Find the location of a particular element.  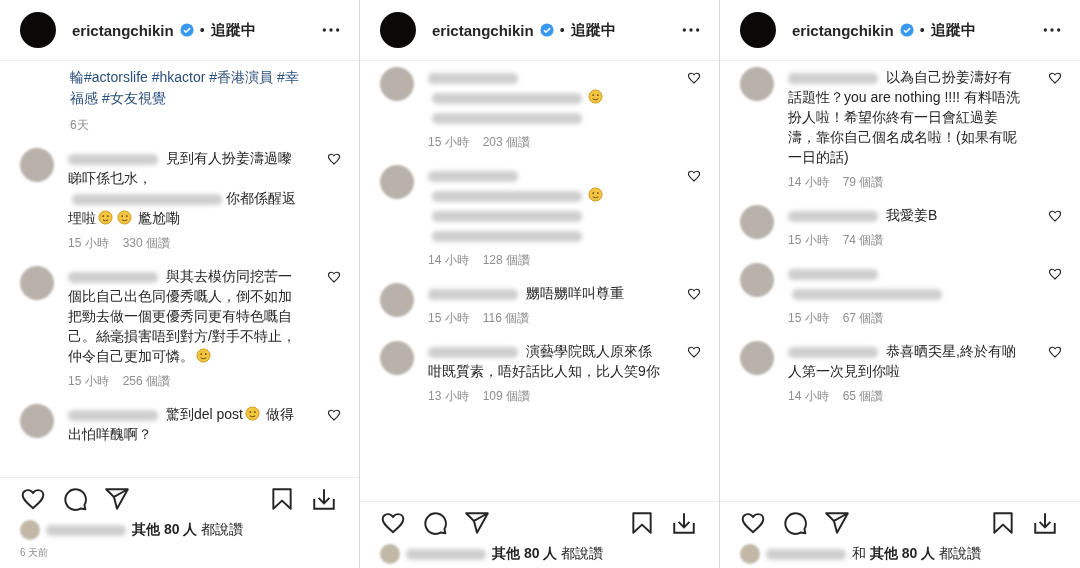

comment-text: 見到有人扮姜濤過嚟睇吓係乜水， 你都係醒返埋啦 尷尬嘞 is located at coordinates (182, 188).